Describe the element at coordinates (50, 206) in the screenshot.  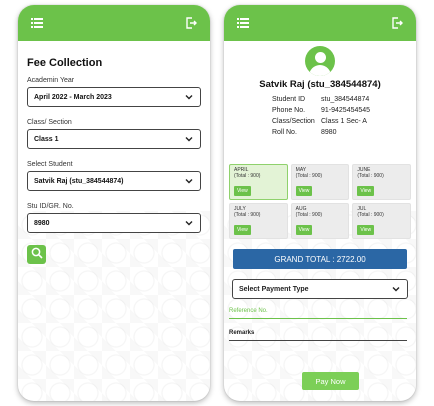
I see `stu-id-label: Stu ID/GR. No.` at that location.